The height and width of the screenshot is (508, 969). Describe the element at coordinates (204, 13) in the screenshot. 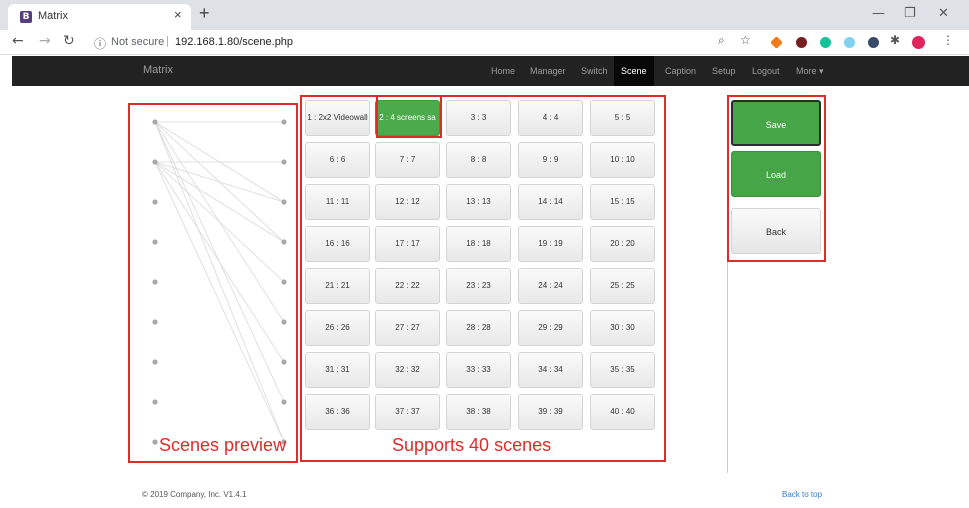

I see `new-tab-icon: +` at that location.